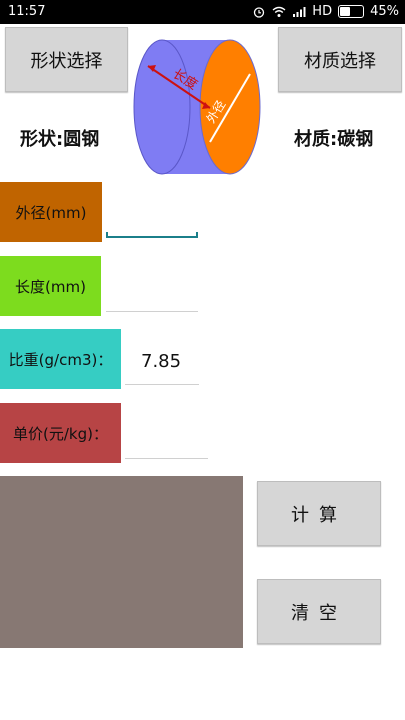 Image resolution: width=405 pixels, height=720 pixels. I want to click on shape-info: 形状:圆钢, so click(60, 139).